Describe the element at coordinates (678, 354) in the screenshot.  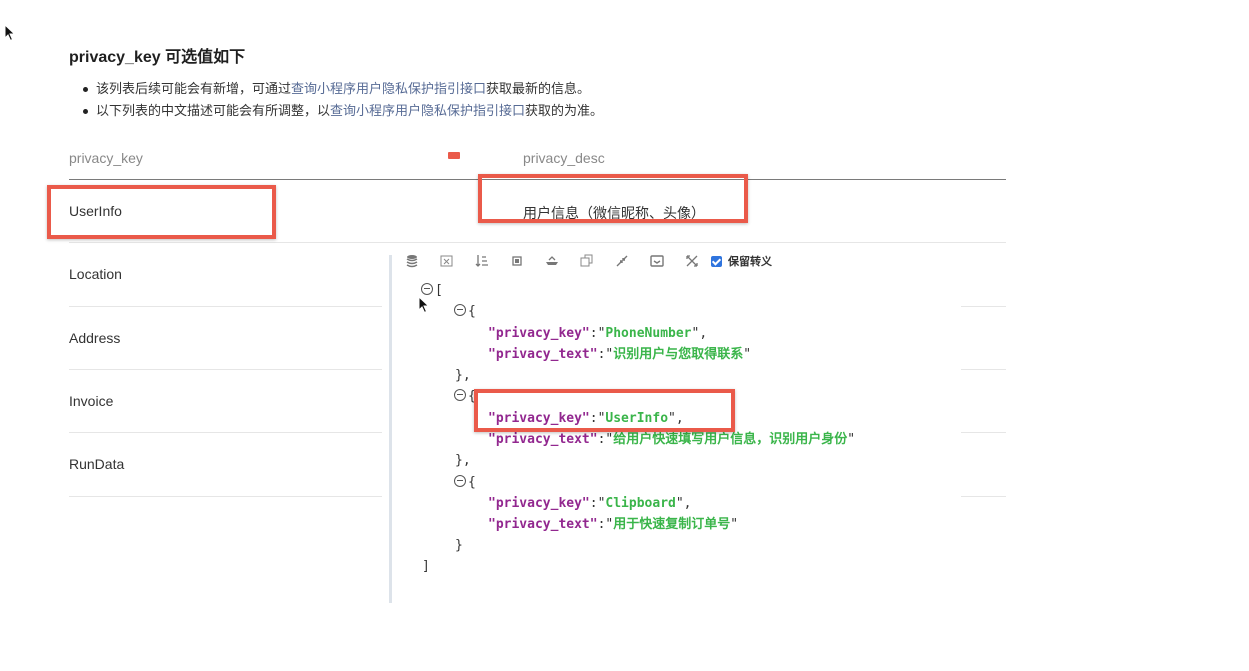
I see `json-value: 识别用户与您取得联系` at that location.